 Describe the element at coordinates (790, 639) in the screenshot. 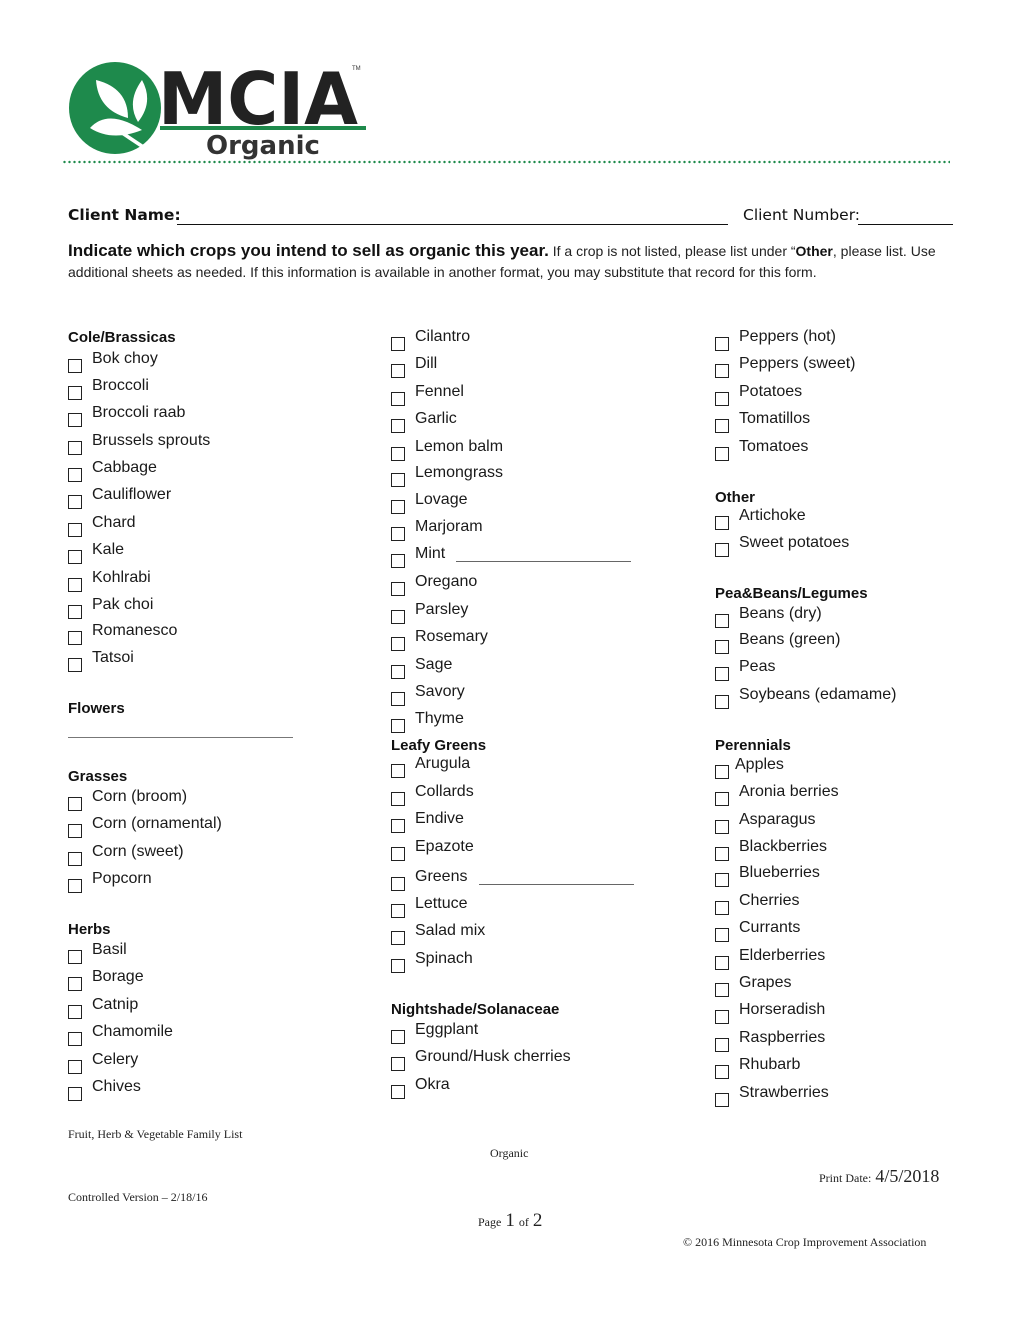

I see `crop-label: Beans (green)` at that location.